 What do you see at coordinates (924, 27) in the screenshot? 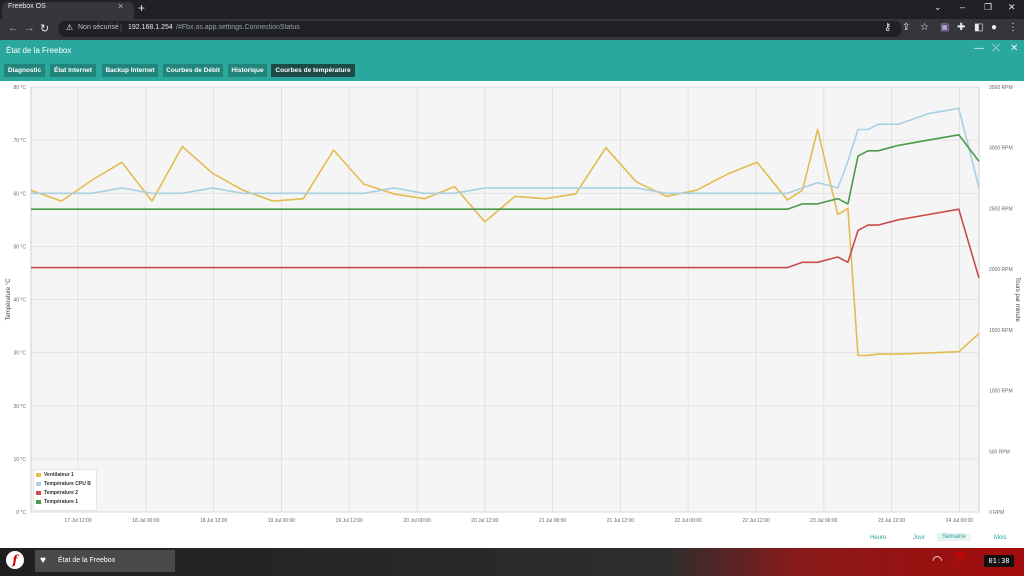
I see `star-icon: ☆` at bounding box center [924, 27].